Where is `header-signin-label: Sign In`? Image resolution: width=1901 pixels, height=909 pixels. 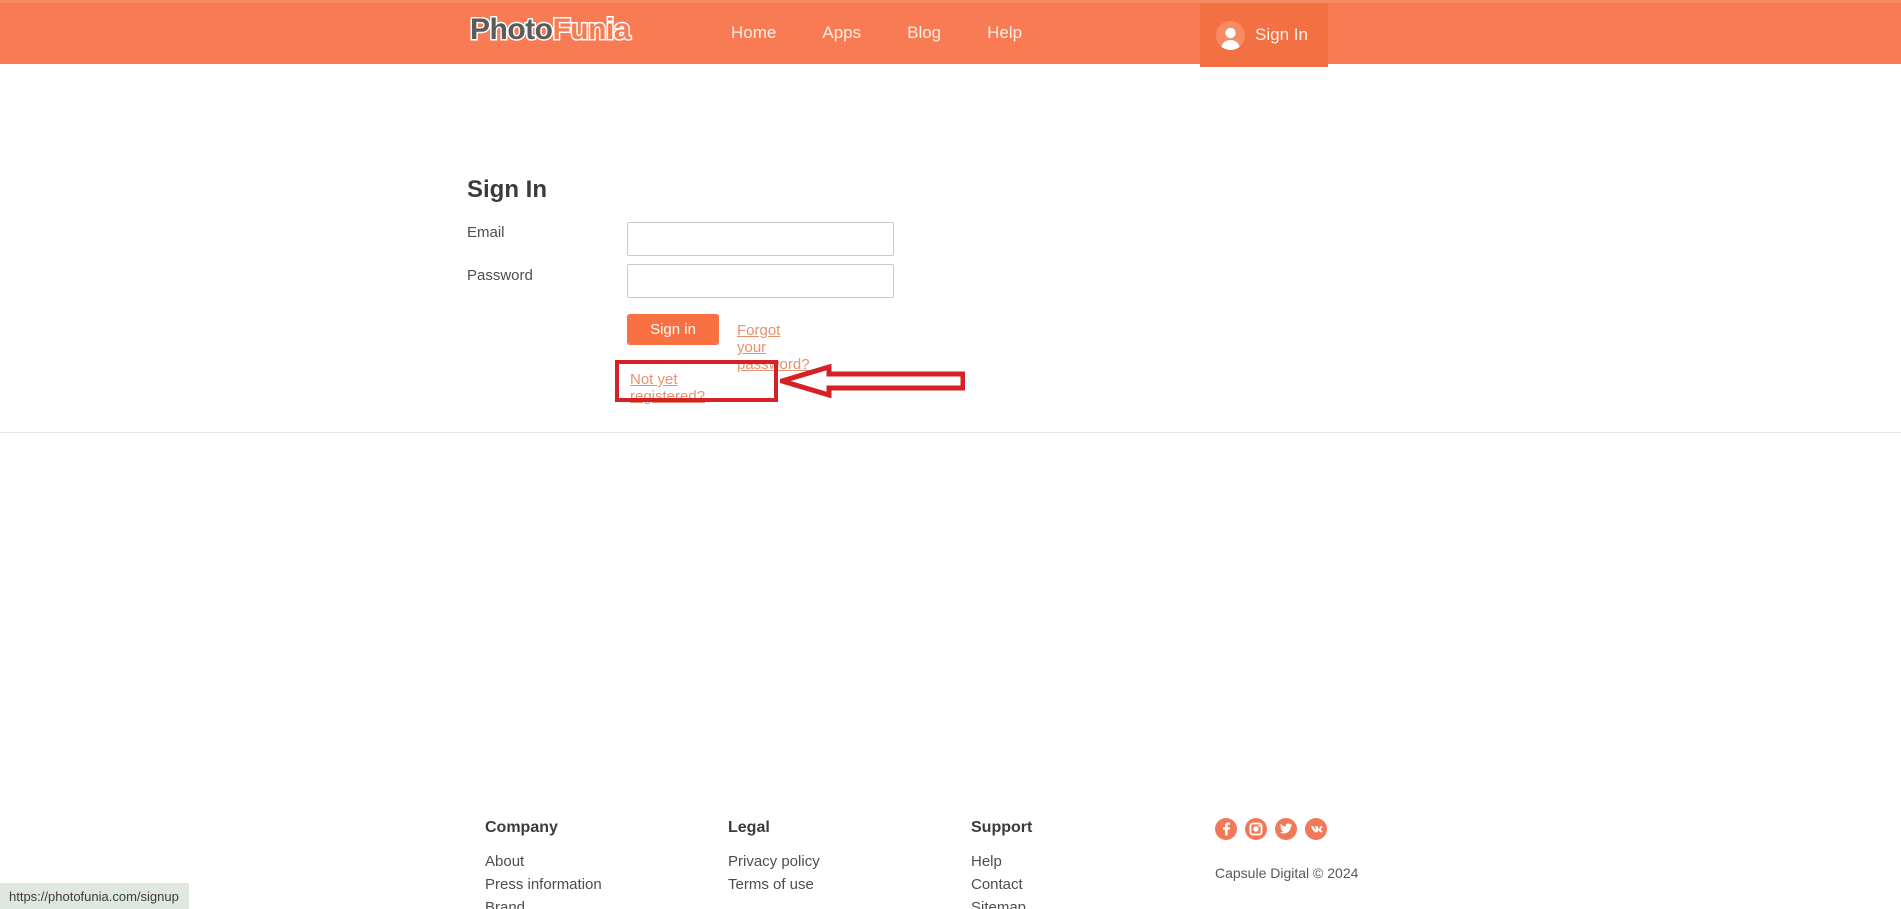
header-signin-label: Sign In is located at coordinates (1281, 34).